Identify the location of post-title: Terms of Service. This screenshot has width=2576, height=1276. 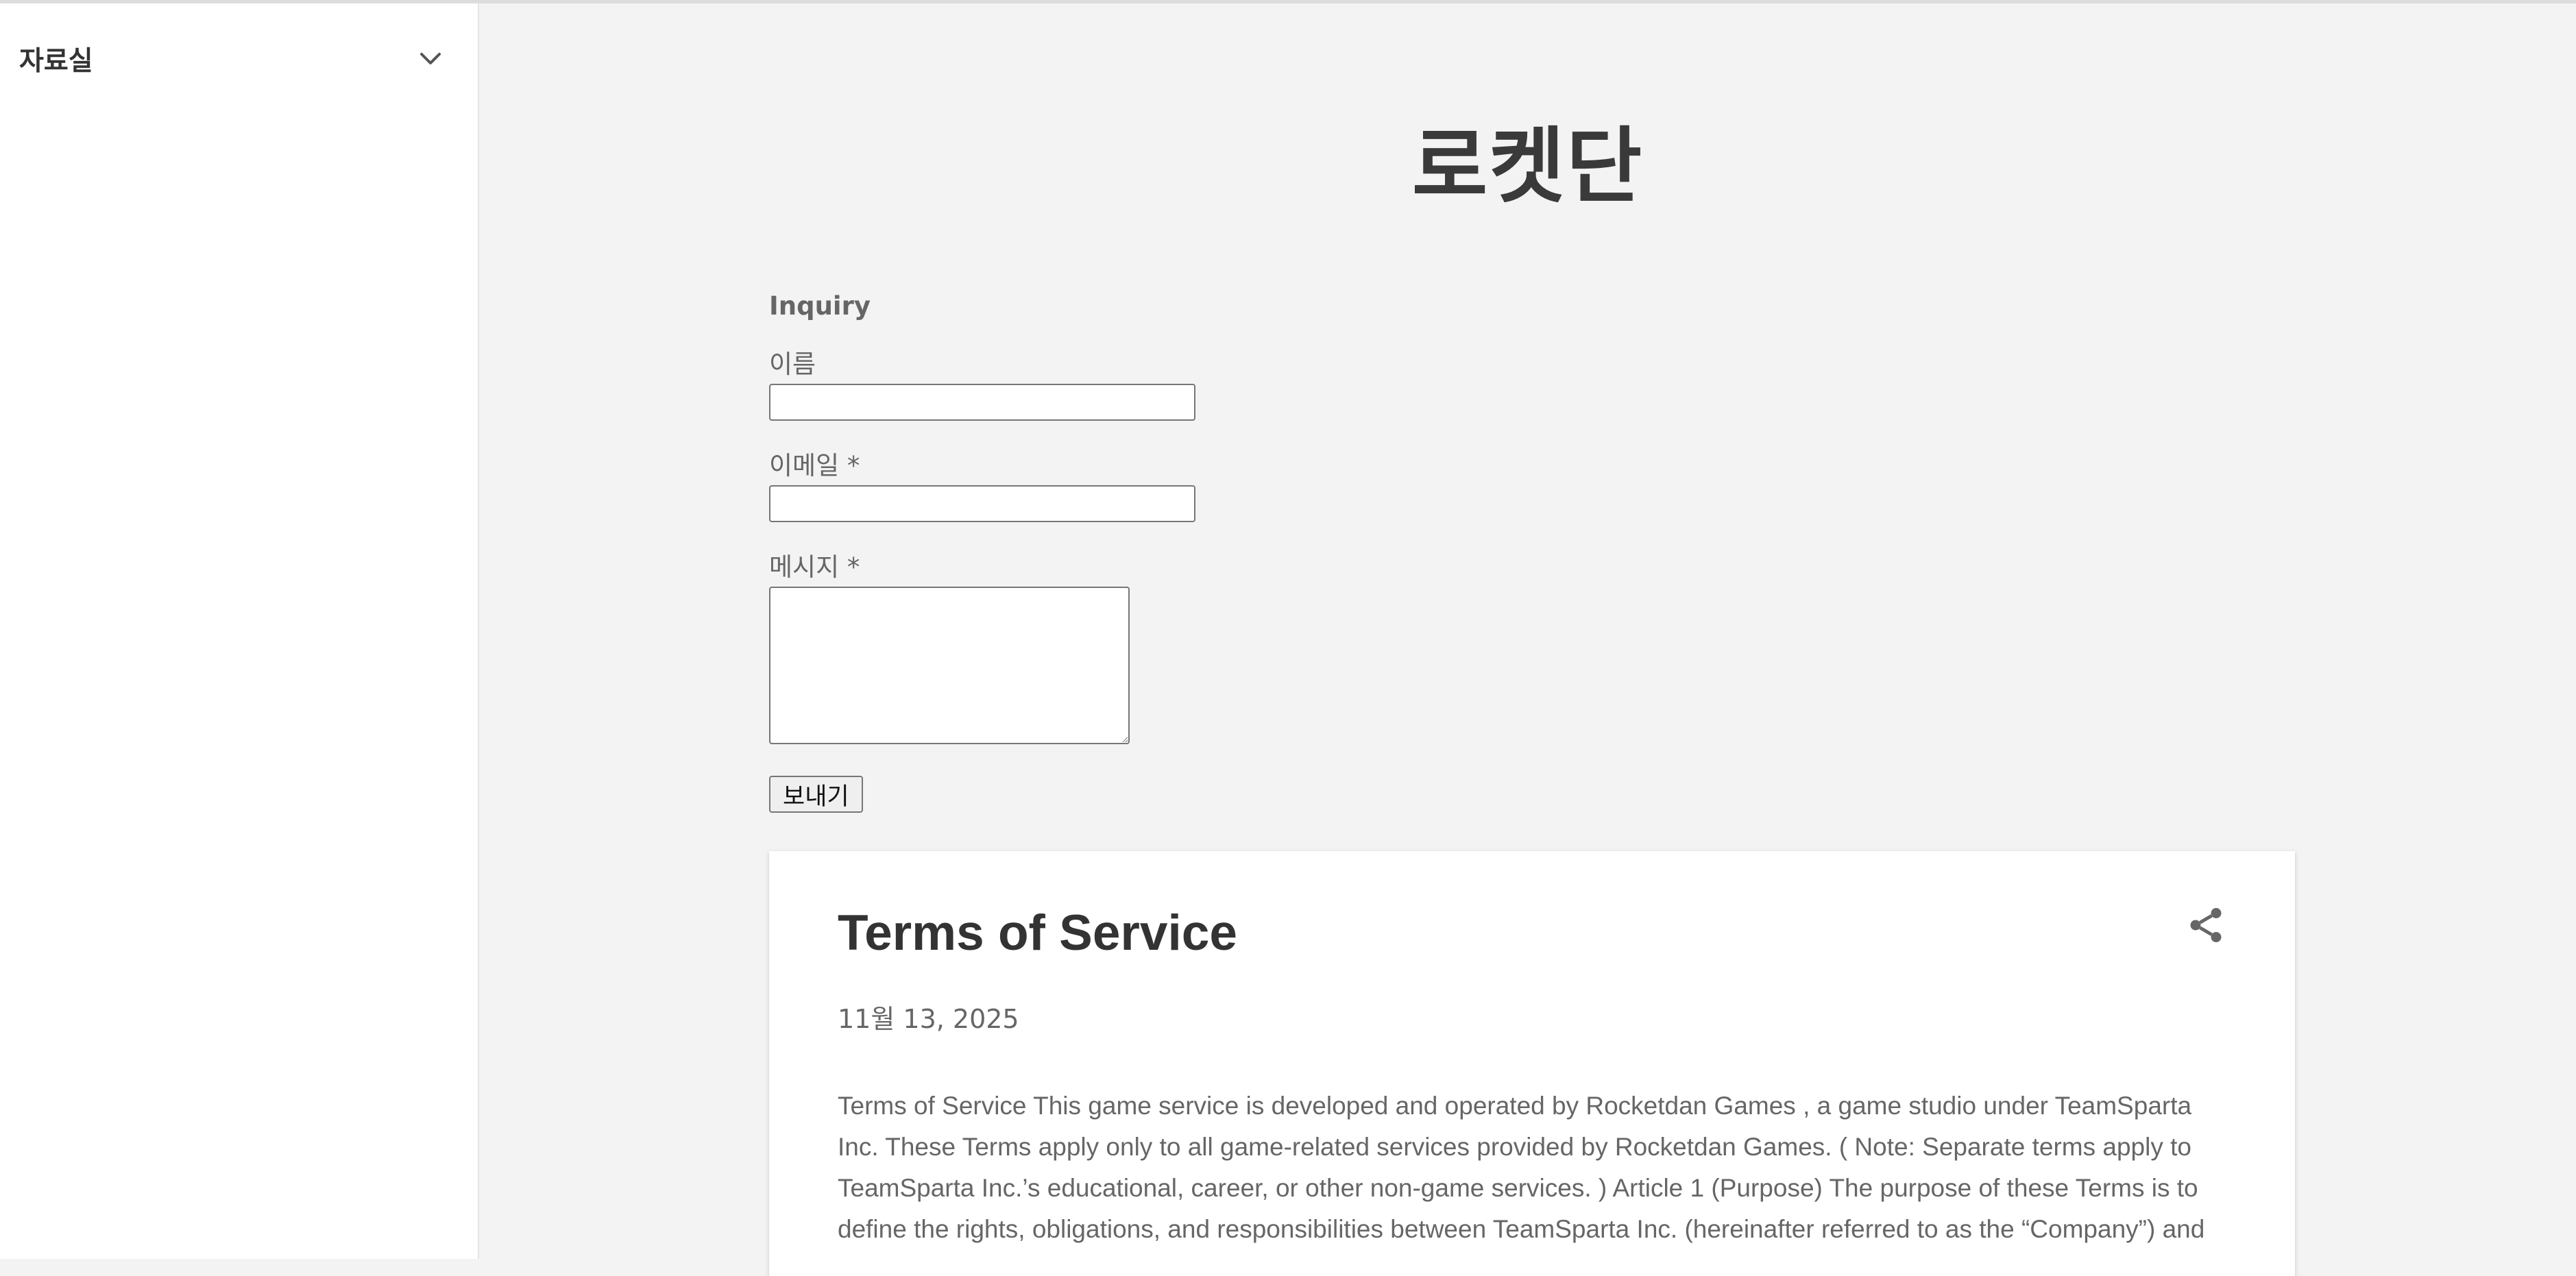
(1037, 933).